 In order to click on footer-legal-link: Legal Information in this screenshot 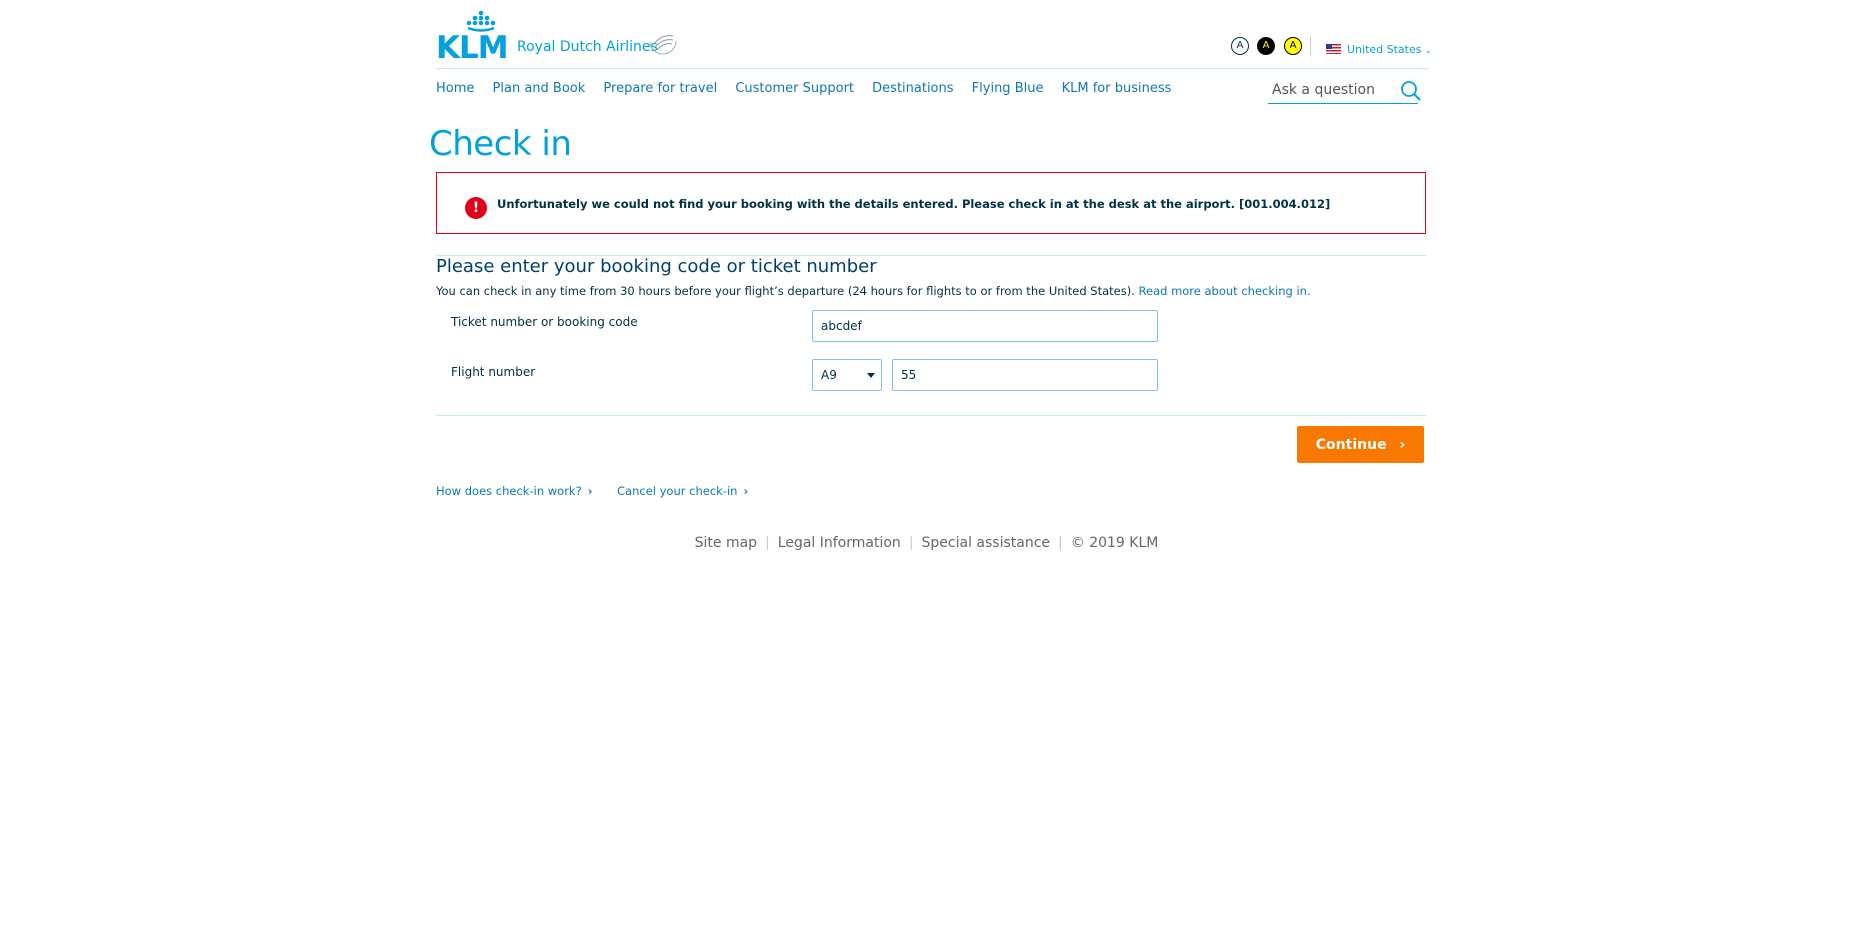, I will do `click(839, 543)`.